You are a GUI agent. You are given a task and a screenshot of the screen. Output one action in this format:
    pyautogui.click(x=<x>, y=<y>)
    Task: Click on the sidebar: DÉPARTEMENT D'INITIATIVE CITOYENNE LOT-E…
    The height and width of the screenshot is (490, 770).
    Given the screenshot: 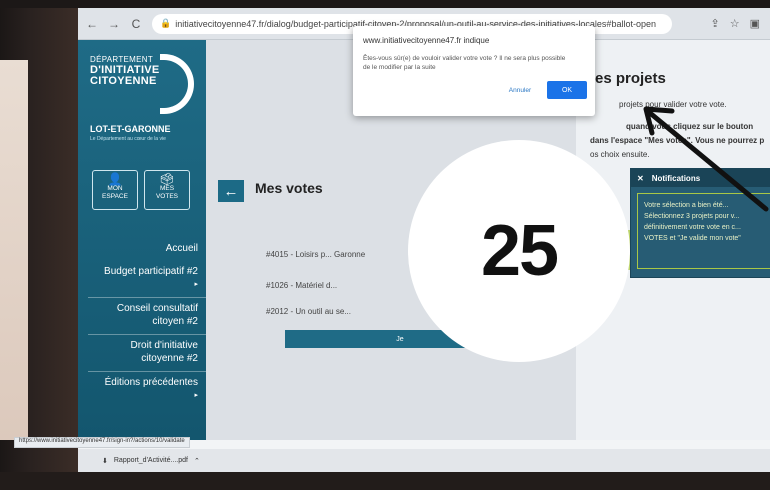 What is the action you would take?
    pyautogui.click(x=142, y=240)
    